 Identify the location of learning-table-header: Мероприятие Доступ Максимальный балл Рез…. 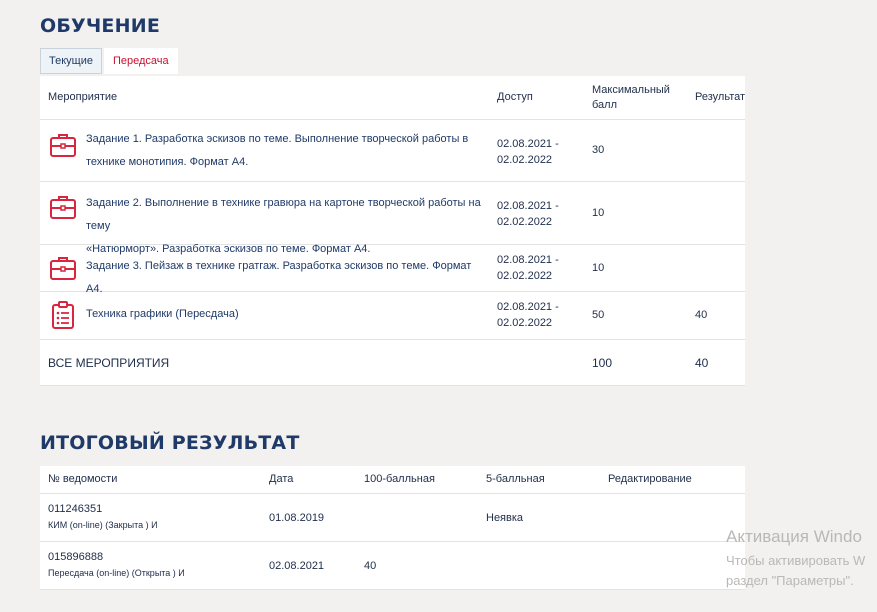
(392, 98).